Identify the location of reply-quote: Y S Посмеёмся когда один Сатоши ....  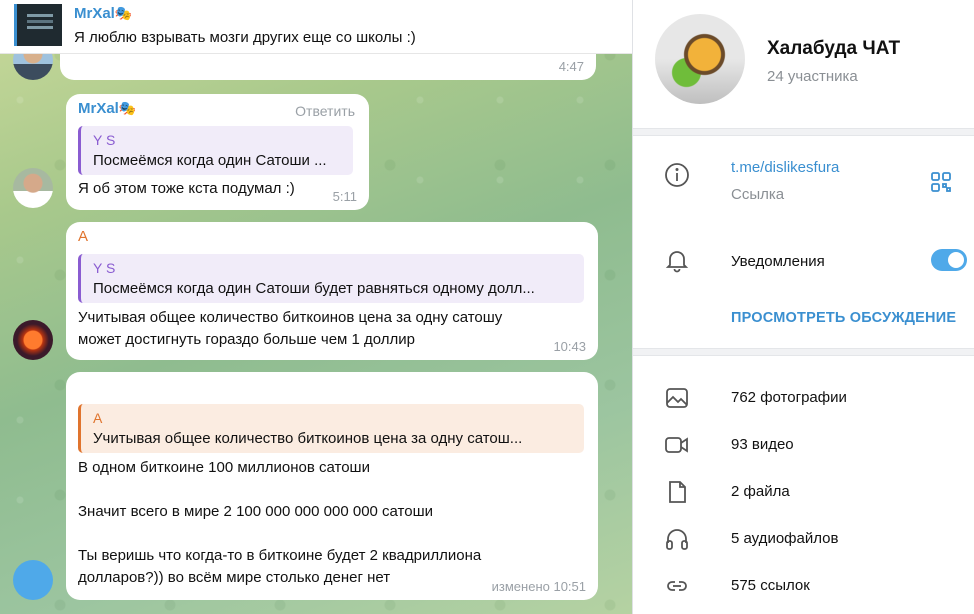
(215, 150).